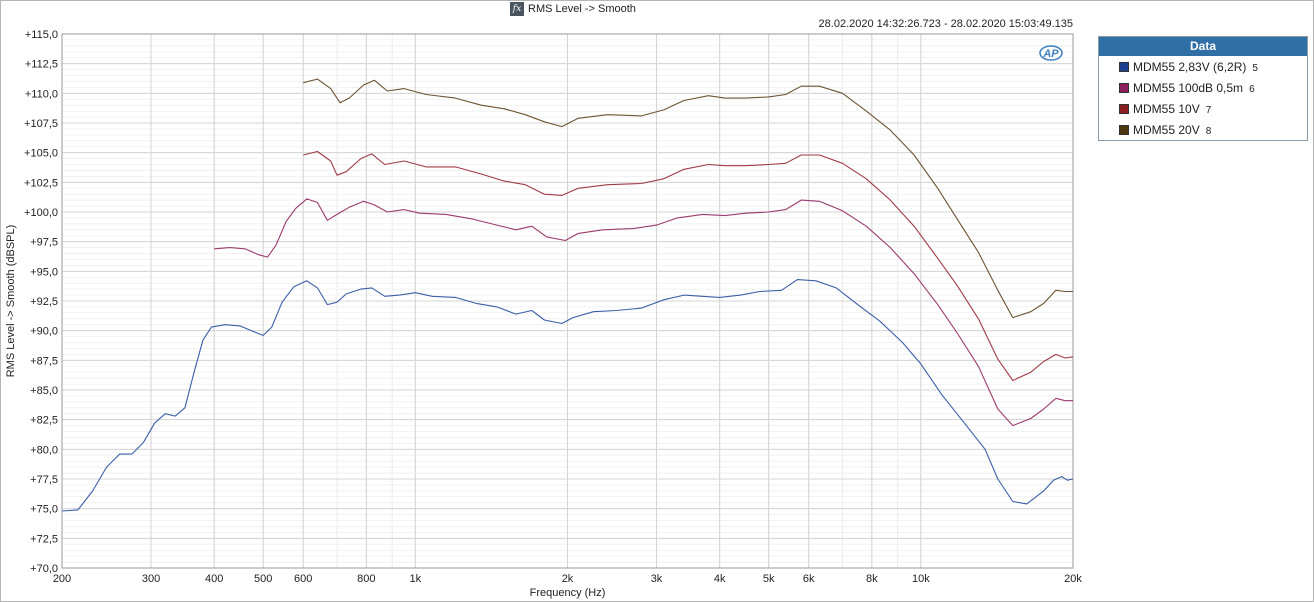  What do you see at coordinates (44, 243) in the screenshot?
I see `y-tick-label: +97,5` at bounding box center [44, 243].